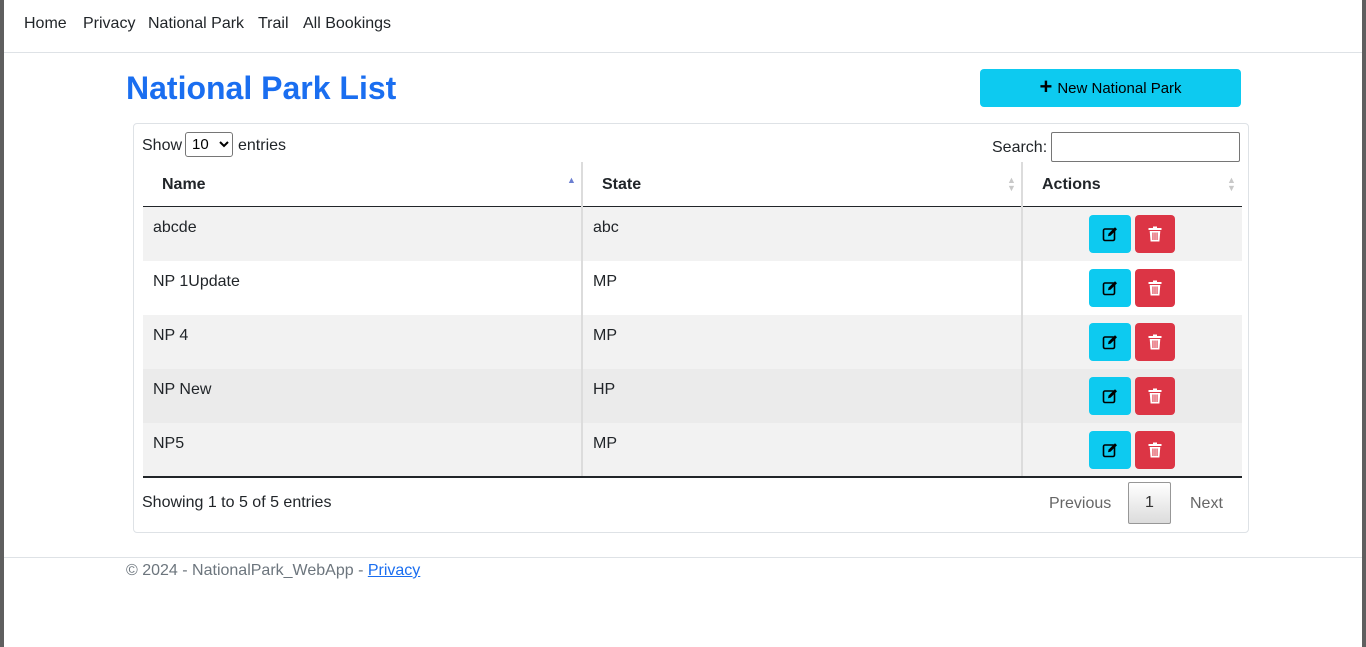 Image resolution: width=1366 pixels, height=647 pixels. What do you see at coordinates (184, 184) in the screenshot?
I see `column-header-name-label: Name` at bounding box center [184, 184].